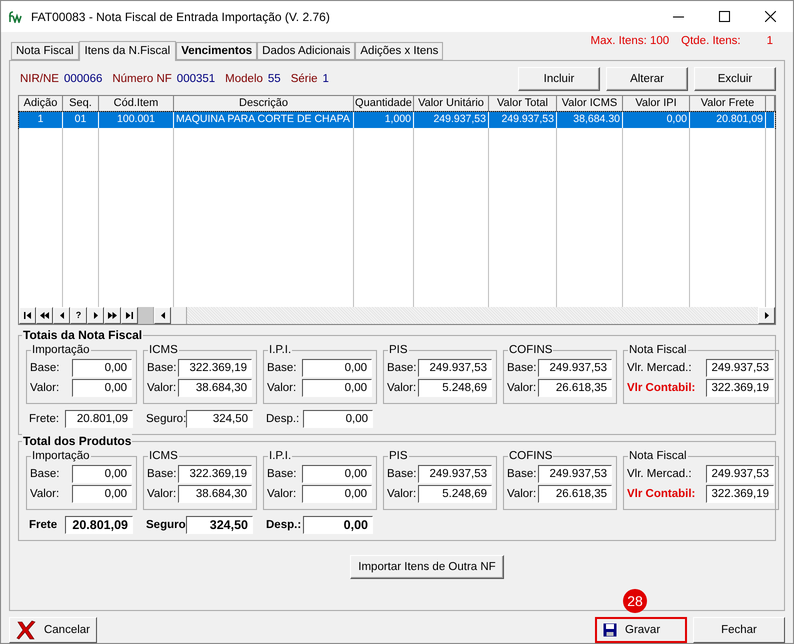  I want to click on tab: Vencimentos, so click(217, 51).